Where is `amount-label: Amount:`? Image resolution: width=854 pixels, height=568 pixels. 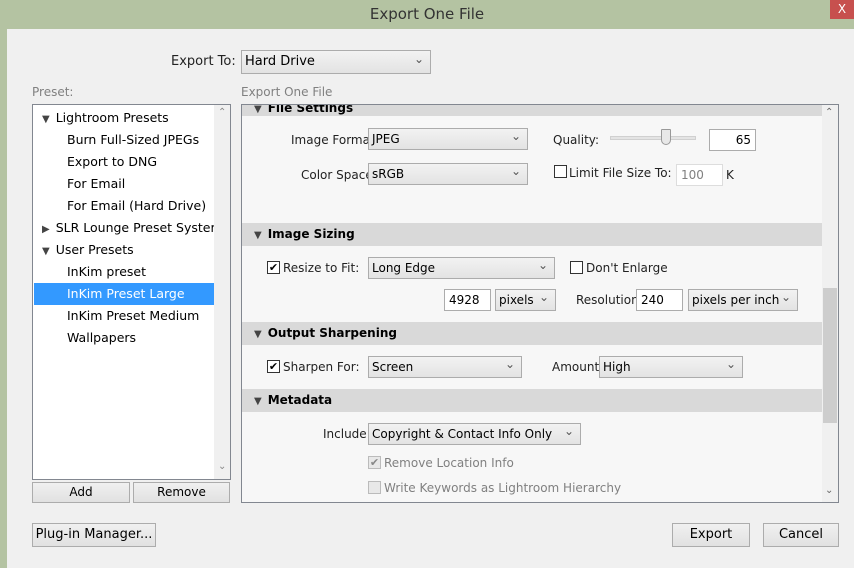
amount-label: Amount: is located at coordinates (578, 367).